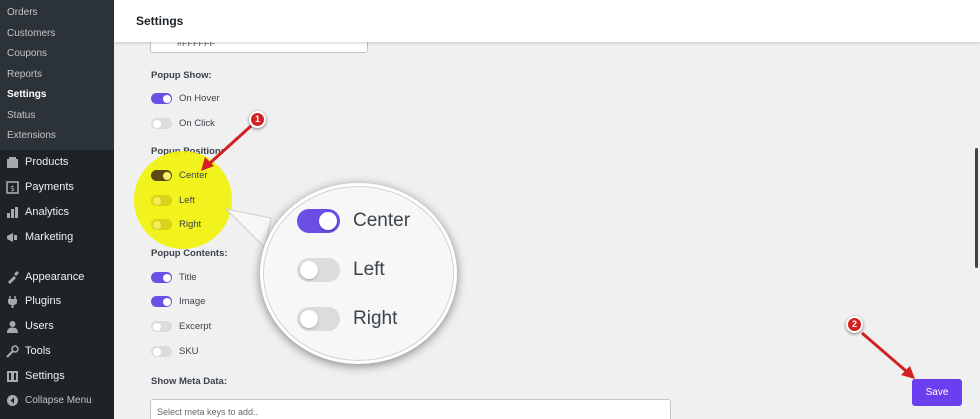  Describe the element at coordinates (854, 324) in the screenshot. I see `annotation-badge-2: 2` at that location.